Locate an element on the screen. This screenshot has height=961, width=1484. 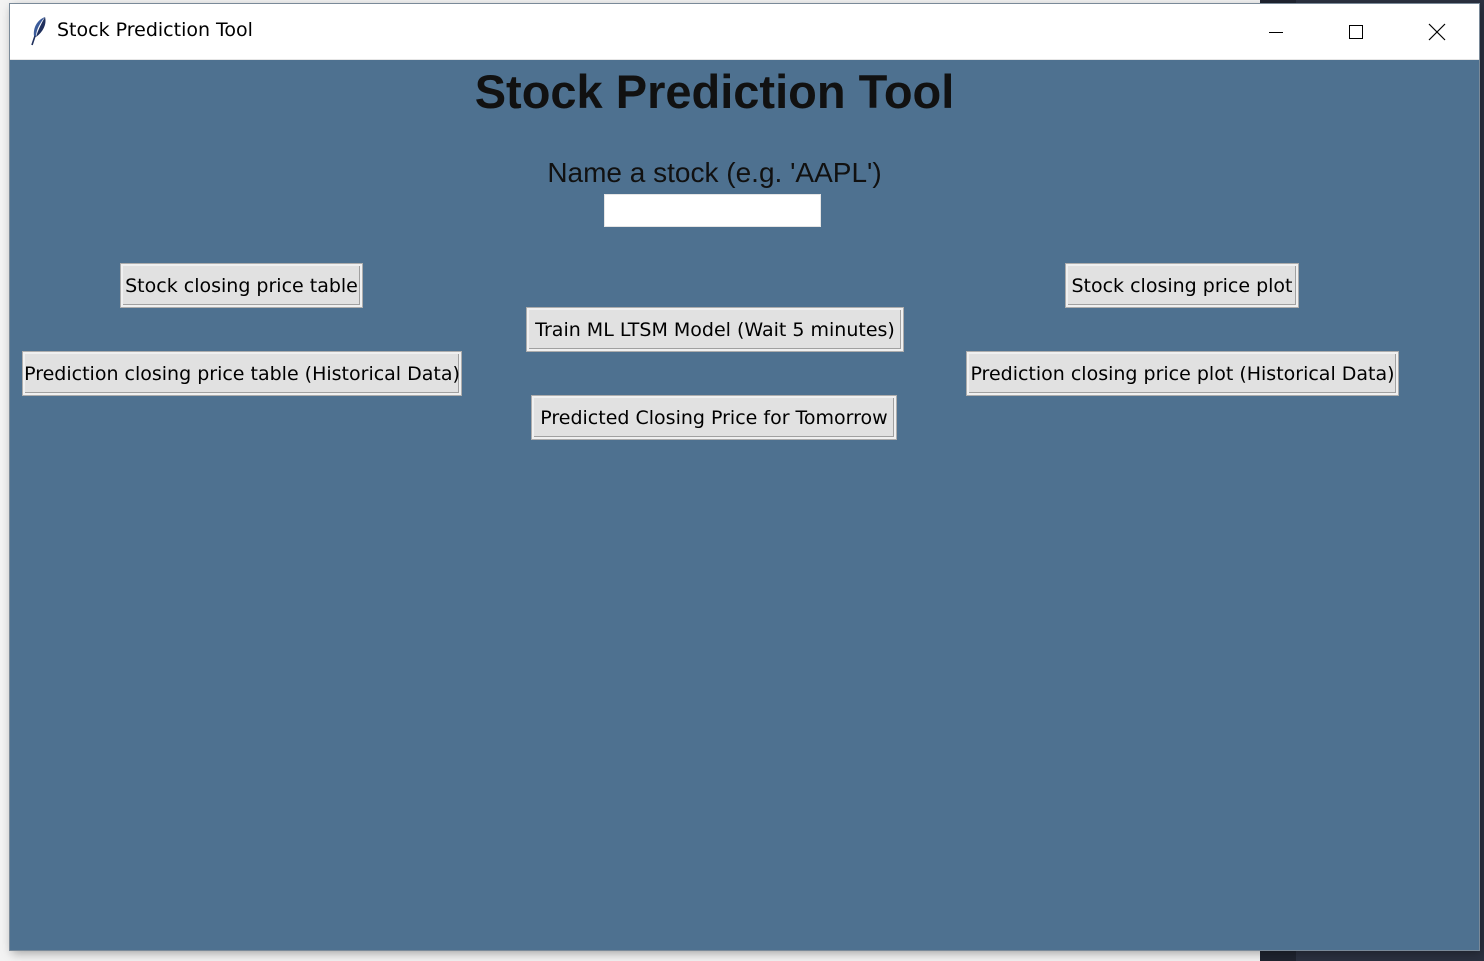
page-title: Stock Prediction Tool is located at coordinates (714, 91).